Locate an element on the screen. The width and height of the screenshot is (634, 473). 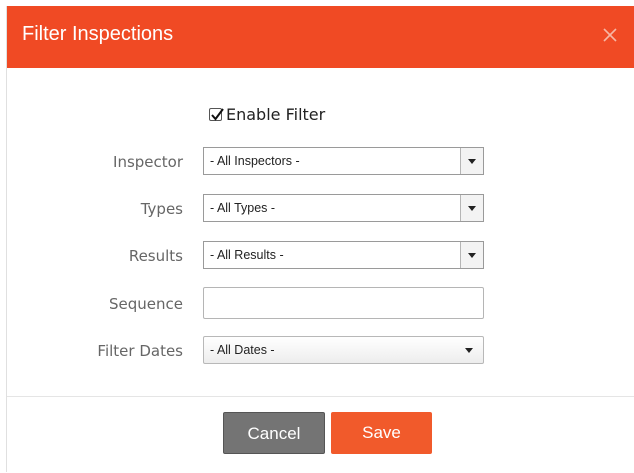
close-icon is located at coordinates (610, 35).